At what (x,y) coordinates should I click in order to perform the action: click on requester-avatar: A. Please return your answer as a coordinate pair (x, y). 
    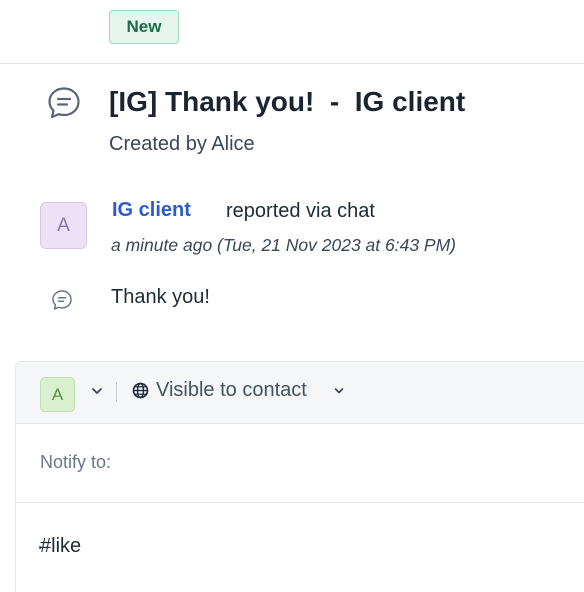
    Looking at the image, I should click on (63, 225).